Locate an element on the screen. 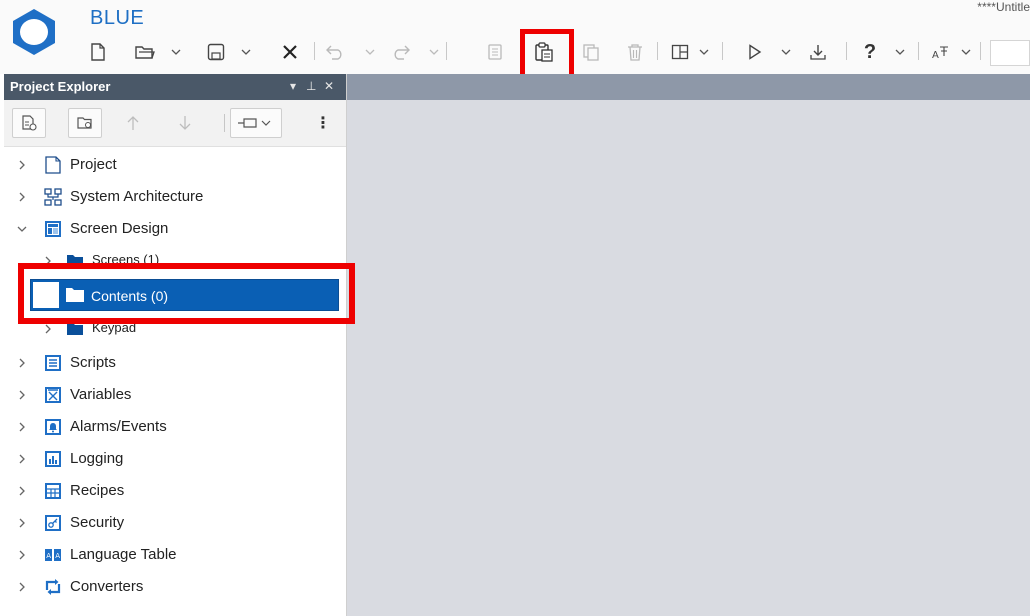 The image size is (1030, 616). tree-item-label: Security is located at coordinates (97, 522).